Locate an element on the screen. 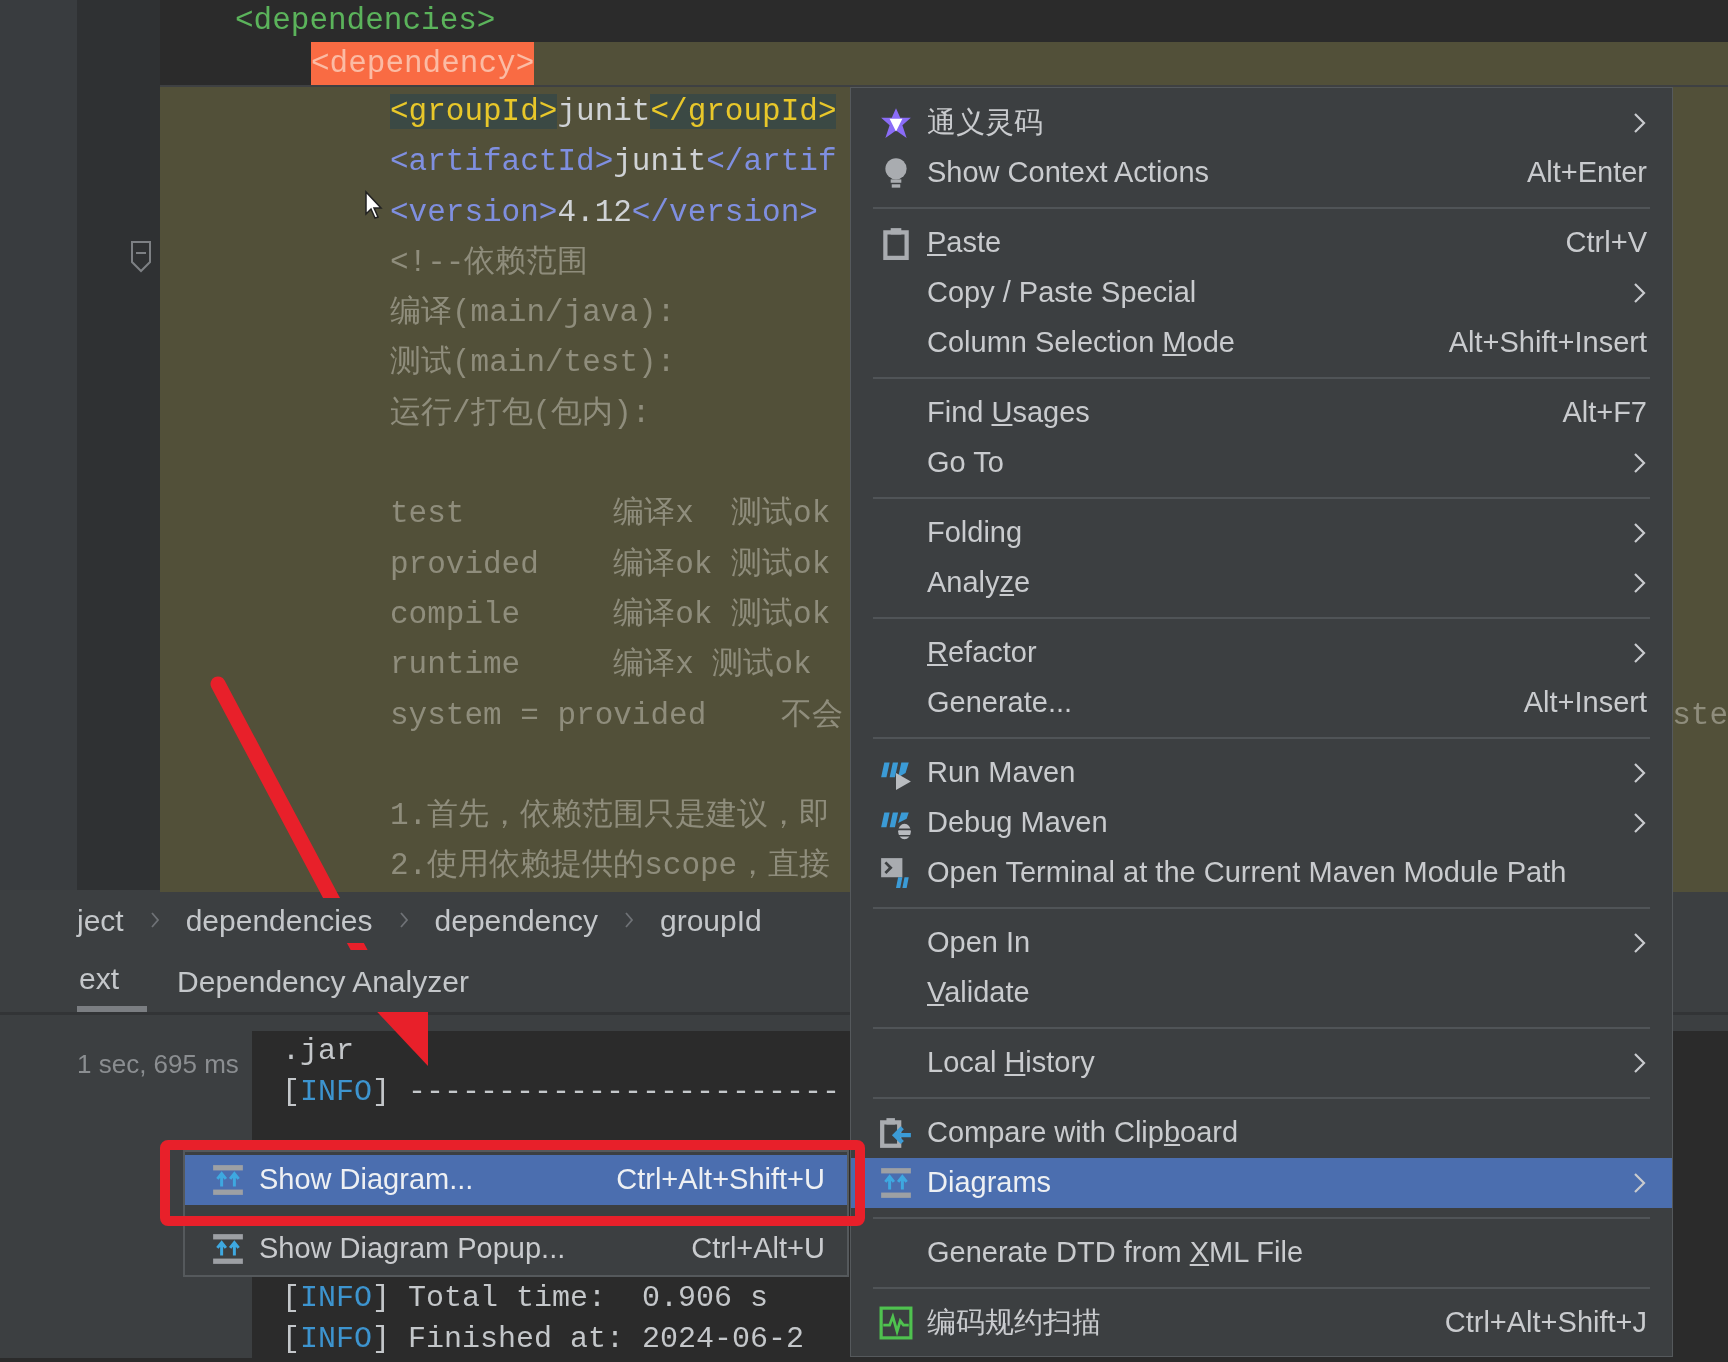 The image size is (1728, 1362). menu-item: Show Context Actions Alt+Enter is located at coordinates (1261, 173).